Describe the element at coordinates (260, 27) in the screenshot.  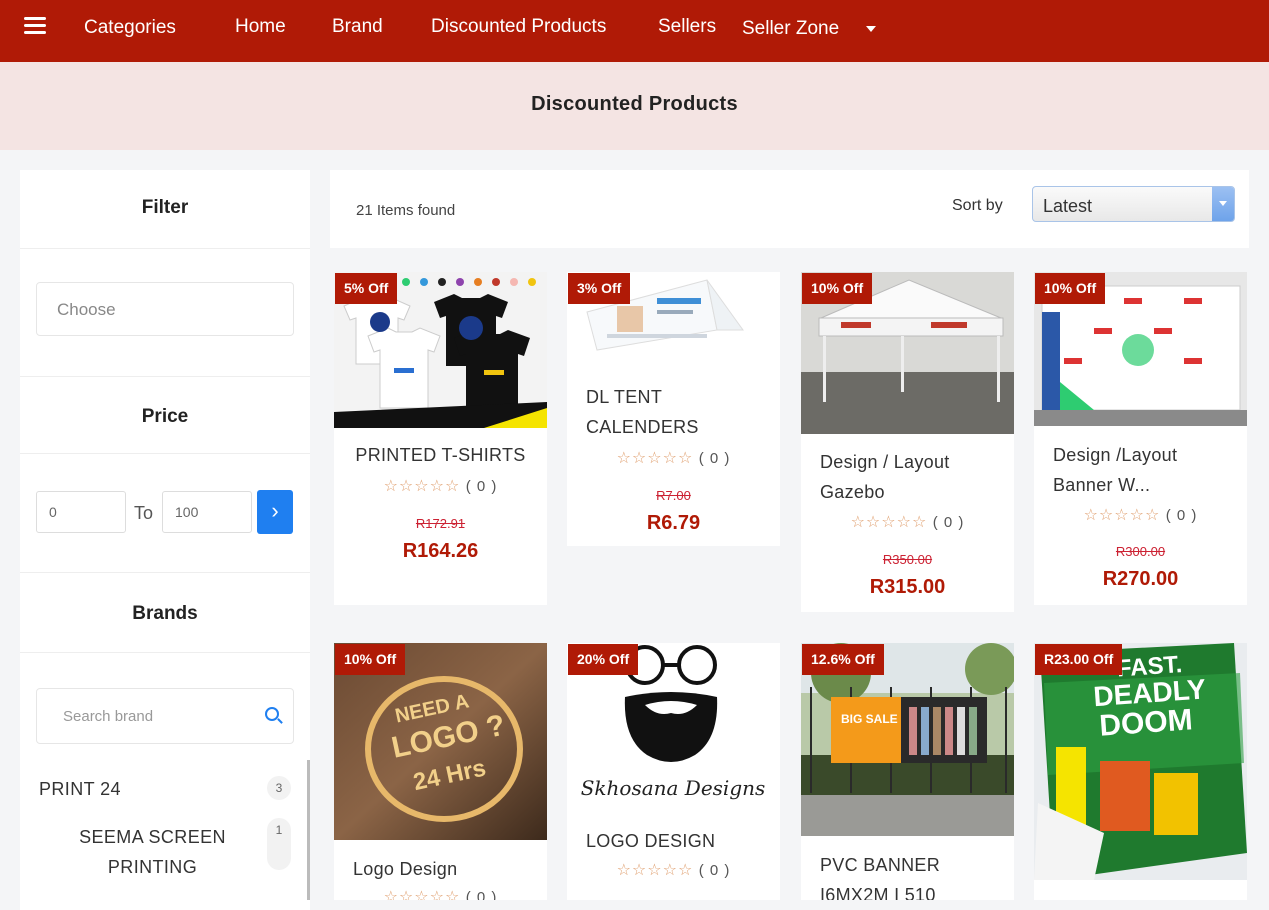
I see `nav-home: Home` at that location.